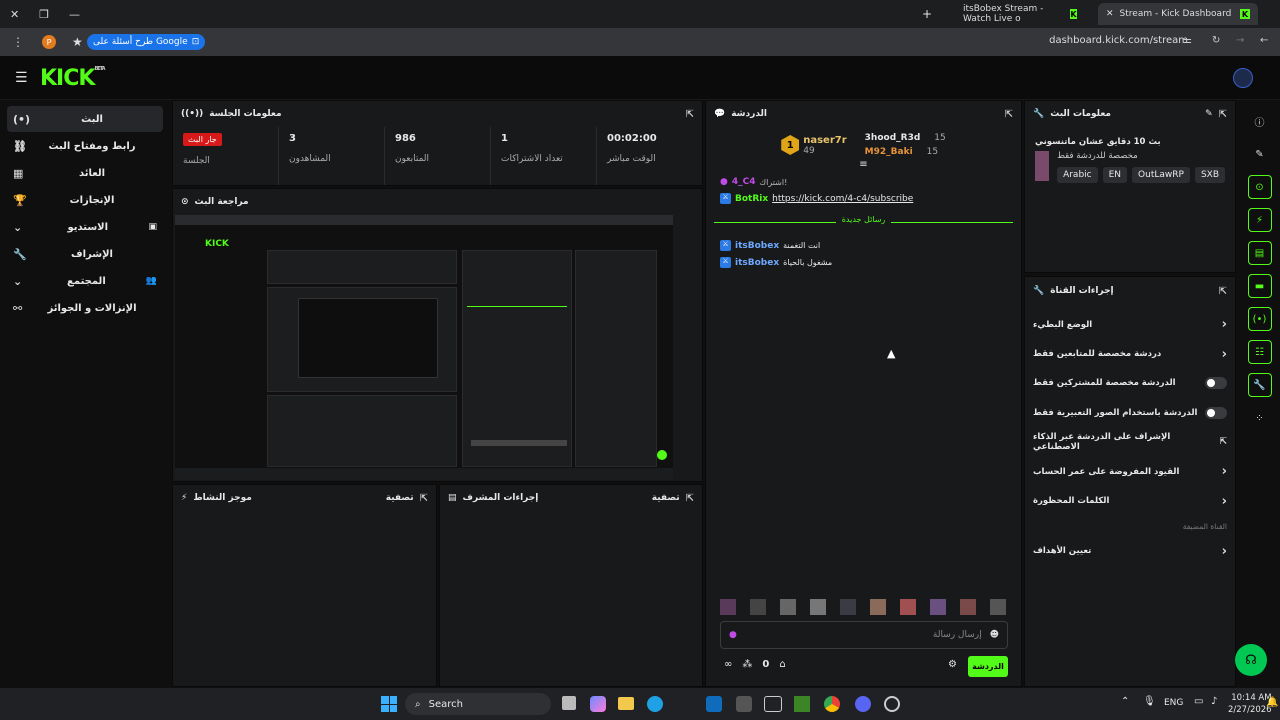  I want to click on leader-name: 3hood_R3d, so click(893, 138).